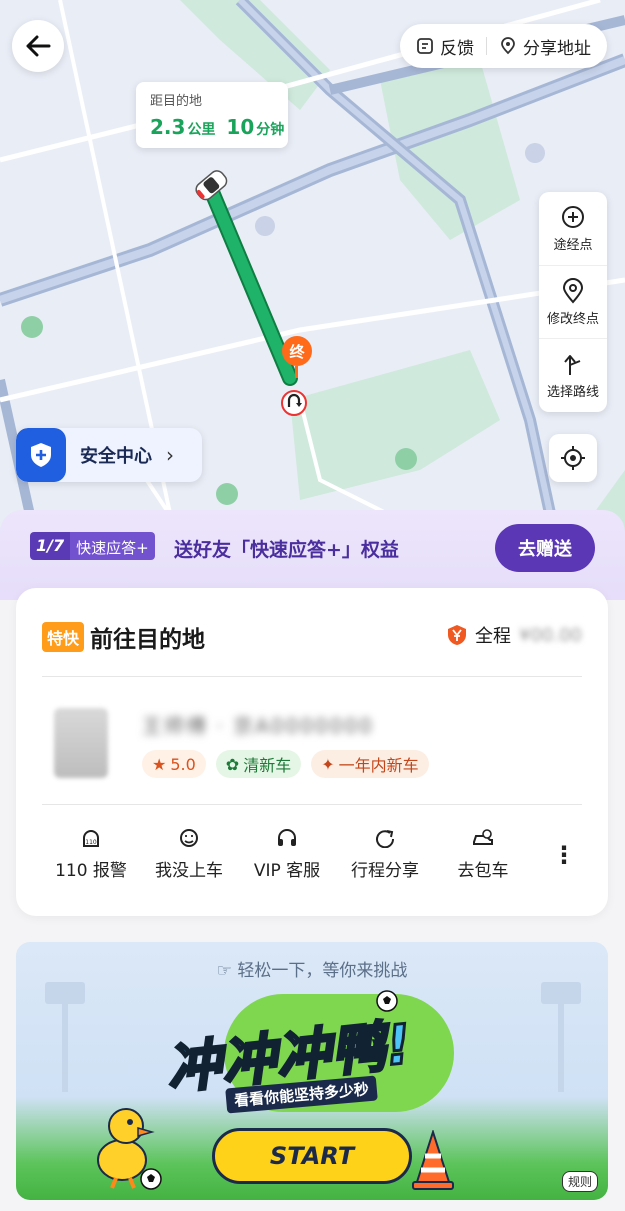 This screenshot has width=625, height=1211. Describe the element at coordinates (232, 764) in the screenshot. I see `flower-icon: ✿` at that location.